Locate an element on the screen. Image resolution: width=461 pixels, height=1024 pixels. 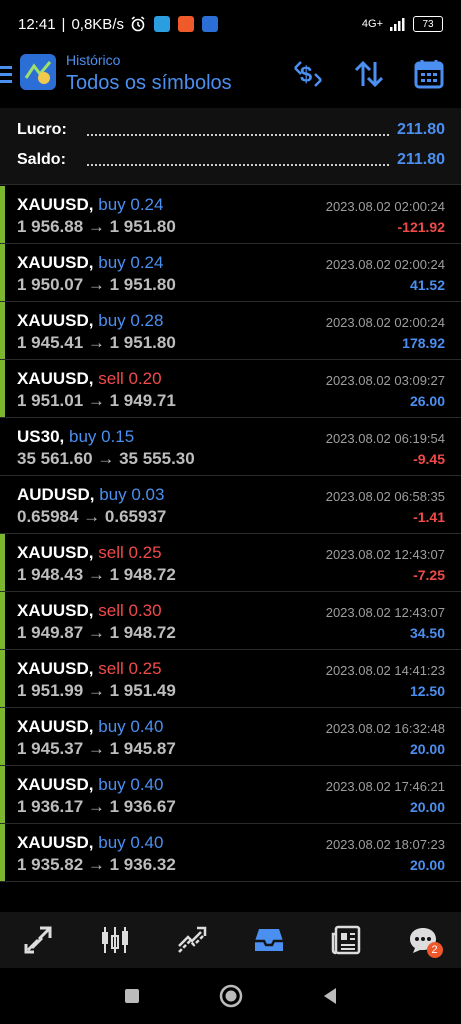
deal-symbol: US30, is located at coordinates (41, 436).